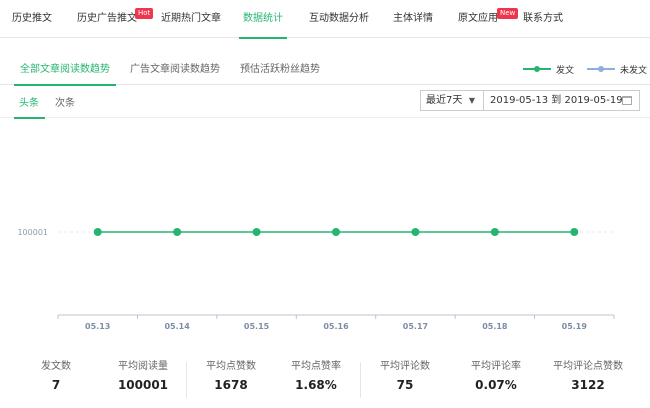  I want to click on tab-ad-articles-trend: 广告文章阅读数趋势, so click(175, 71).